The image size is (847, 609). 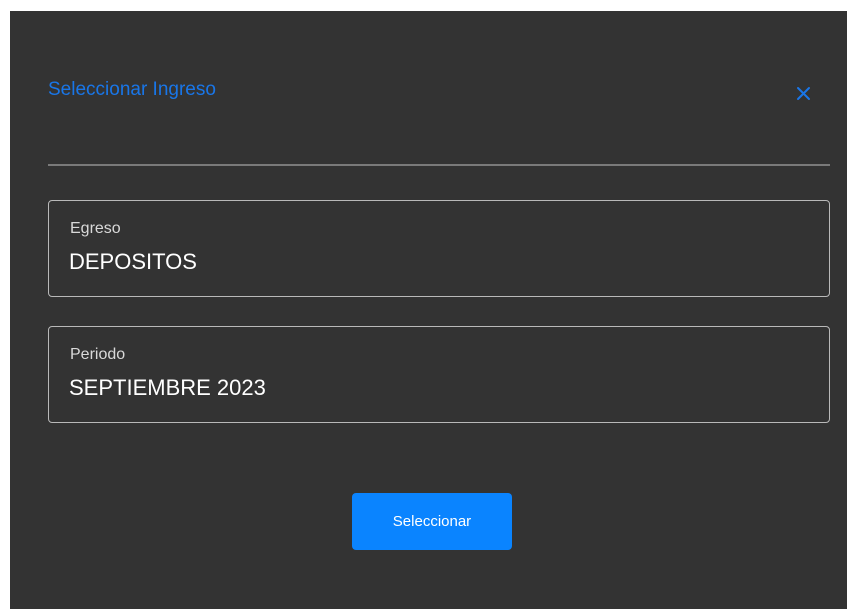 What do you see at coordinates (133, 262) in the screenshot?
I see `egreso-field-value: DEPOSITOS` at bounding box center [133, 262].